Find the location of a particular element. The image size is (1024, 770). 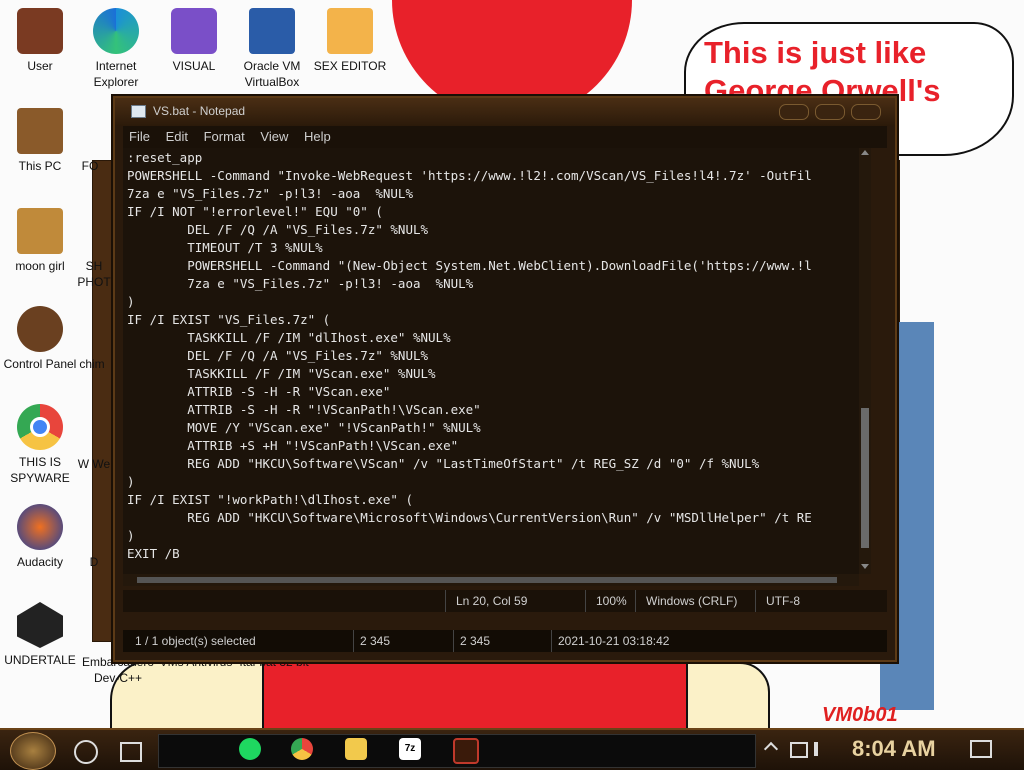

start-button is located at coordinates (33, 751).